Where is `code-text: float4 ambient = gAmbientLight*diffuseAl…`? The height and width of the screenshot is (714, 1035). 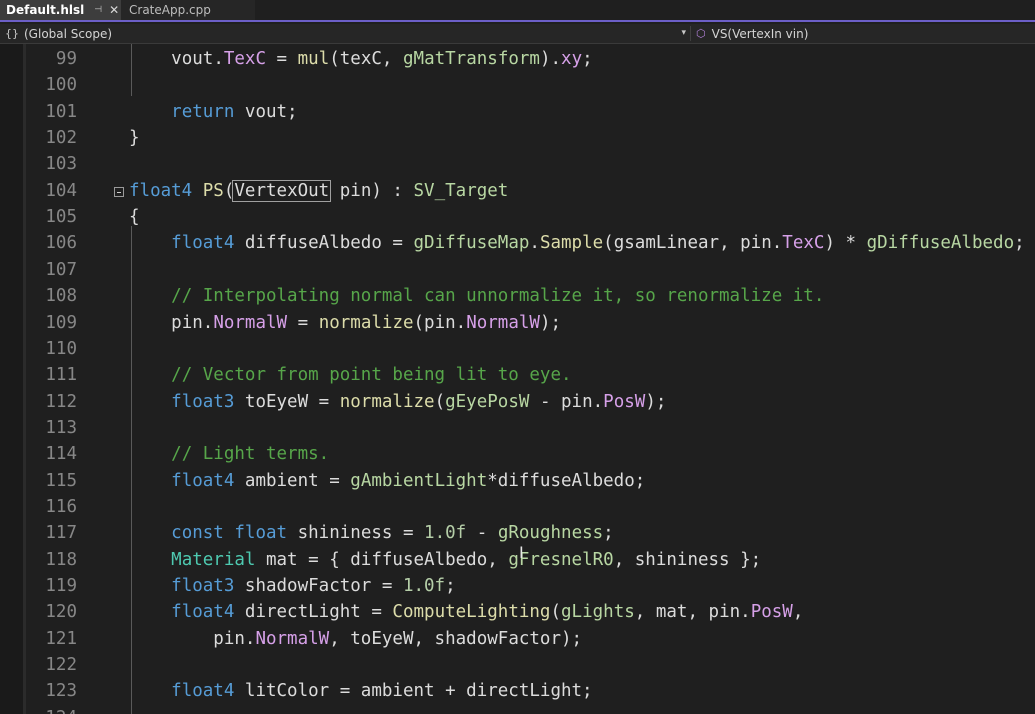 code-text: float4 ambient = gAmbientLight*diffuseAl… is located at coordinates (387, 481).